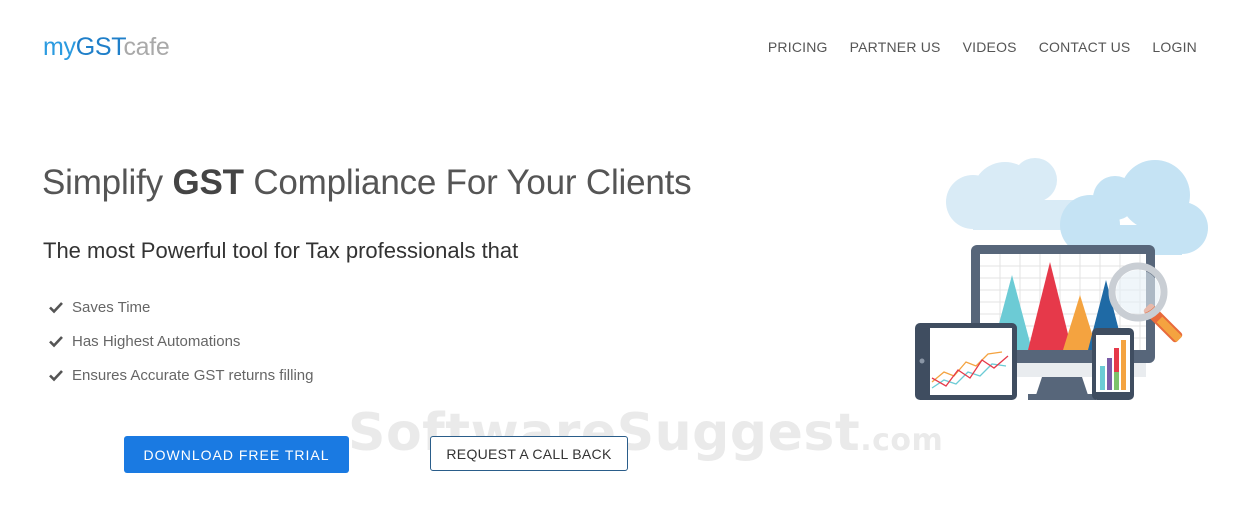 The height and width of the screenshot is (529, 1243). I want to click on logo-part-my: my, so click(59, 47).